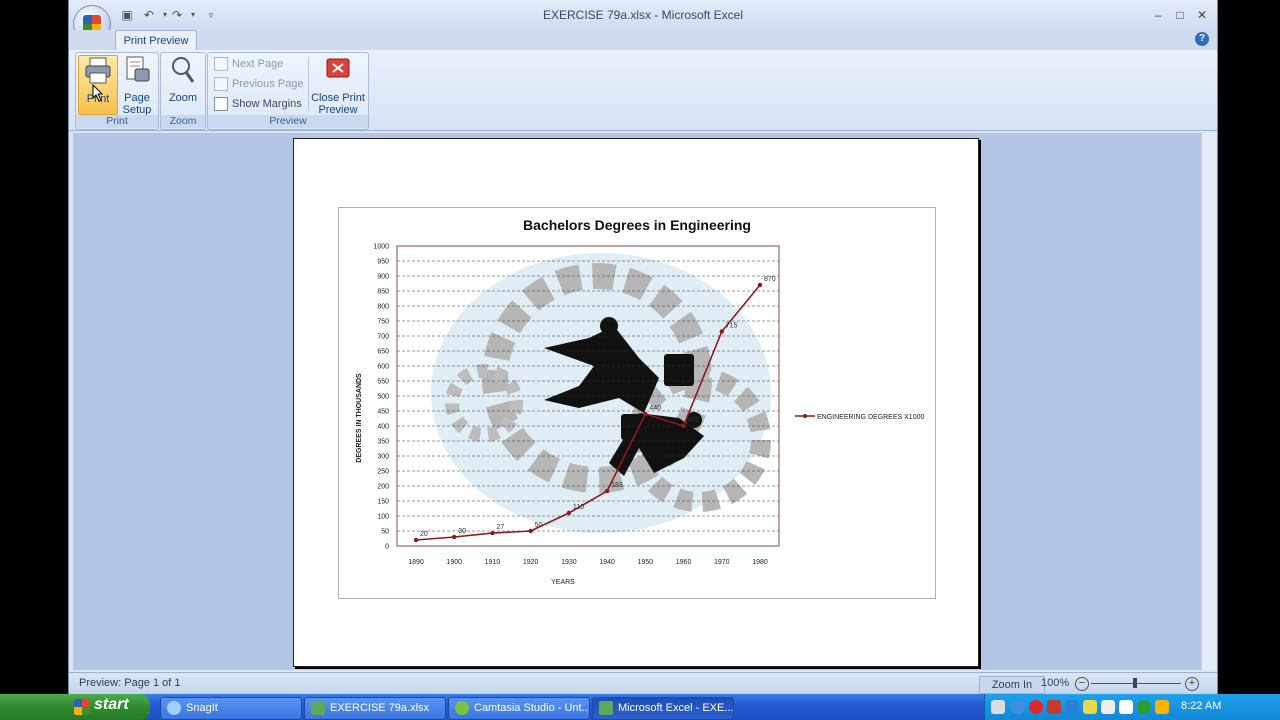 This screenshot has height=720, width=1280. Describe the element at coordinates (655, 408) in the screenshot. I see `data-label: 440` at that location.